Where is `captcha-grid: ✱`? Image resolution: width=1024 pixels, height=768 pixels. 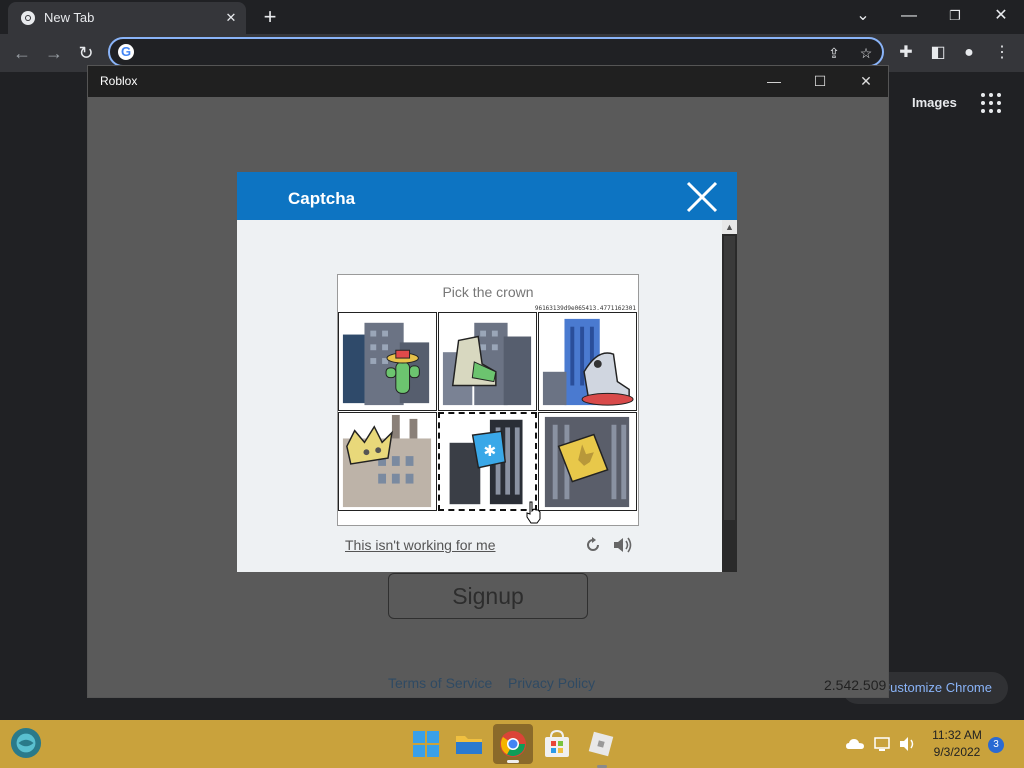
captcha-grid: ✱ is located at coordinates (488, 412).